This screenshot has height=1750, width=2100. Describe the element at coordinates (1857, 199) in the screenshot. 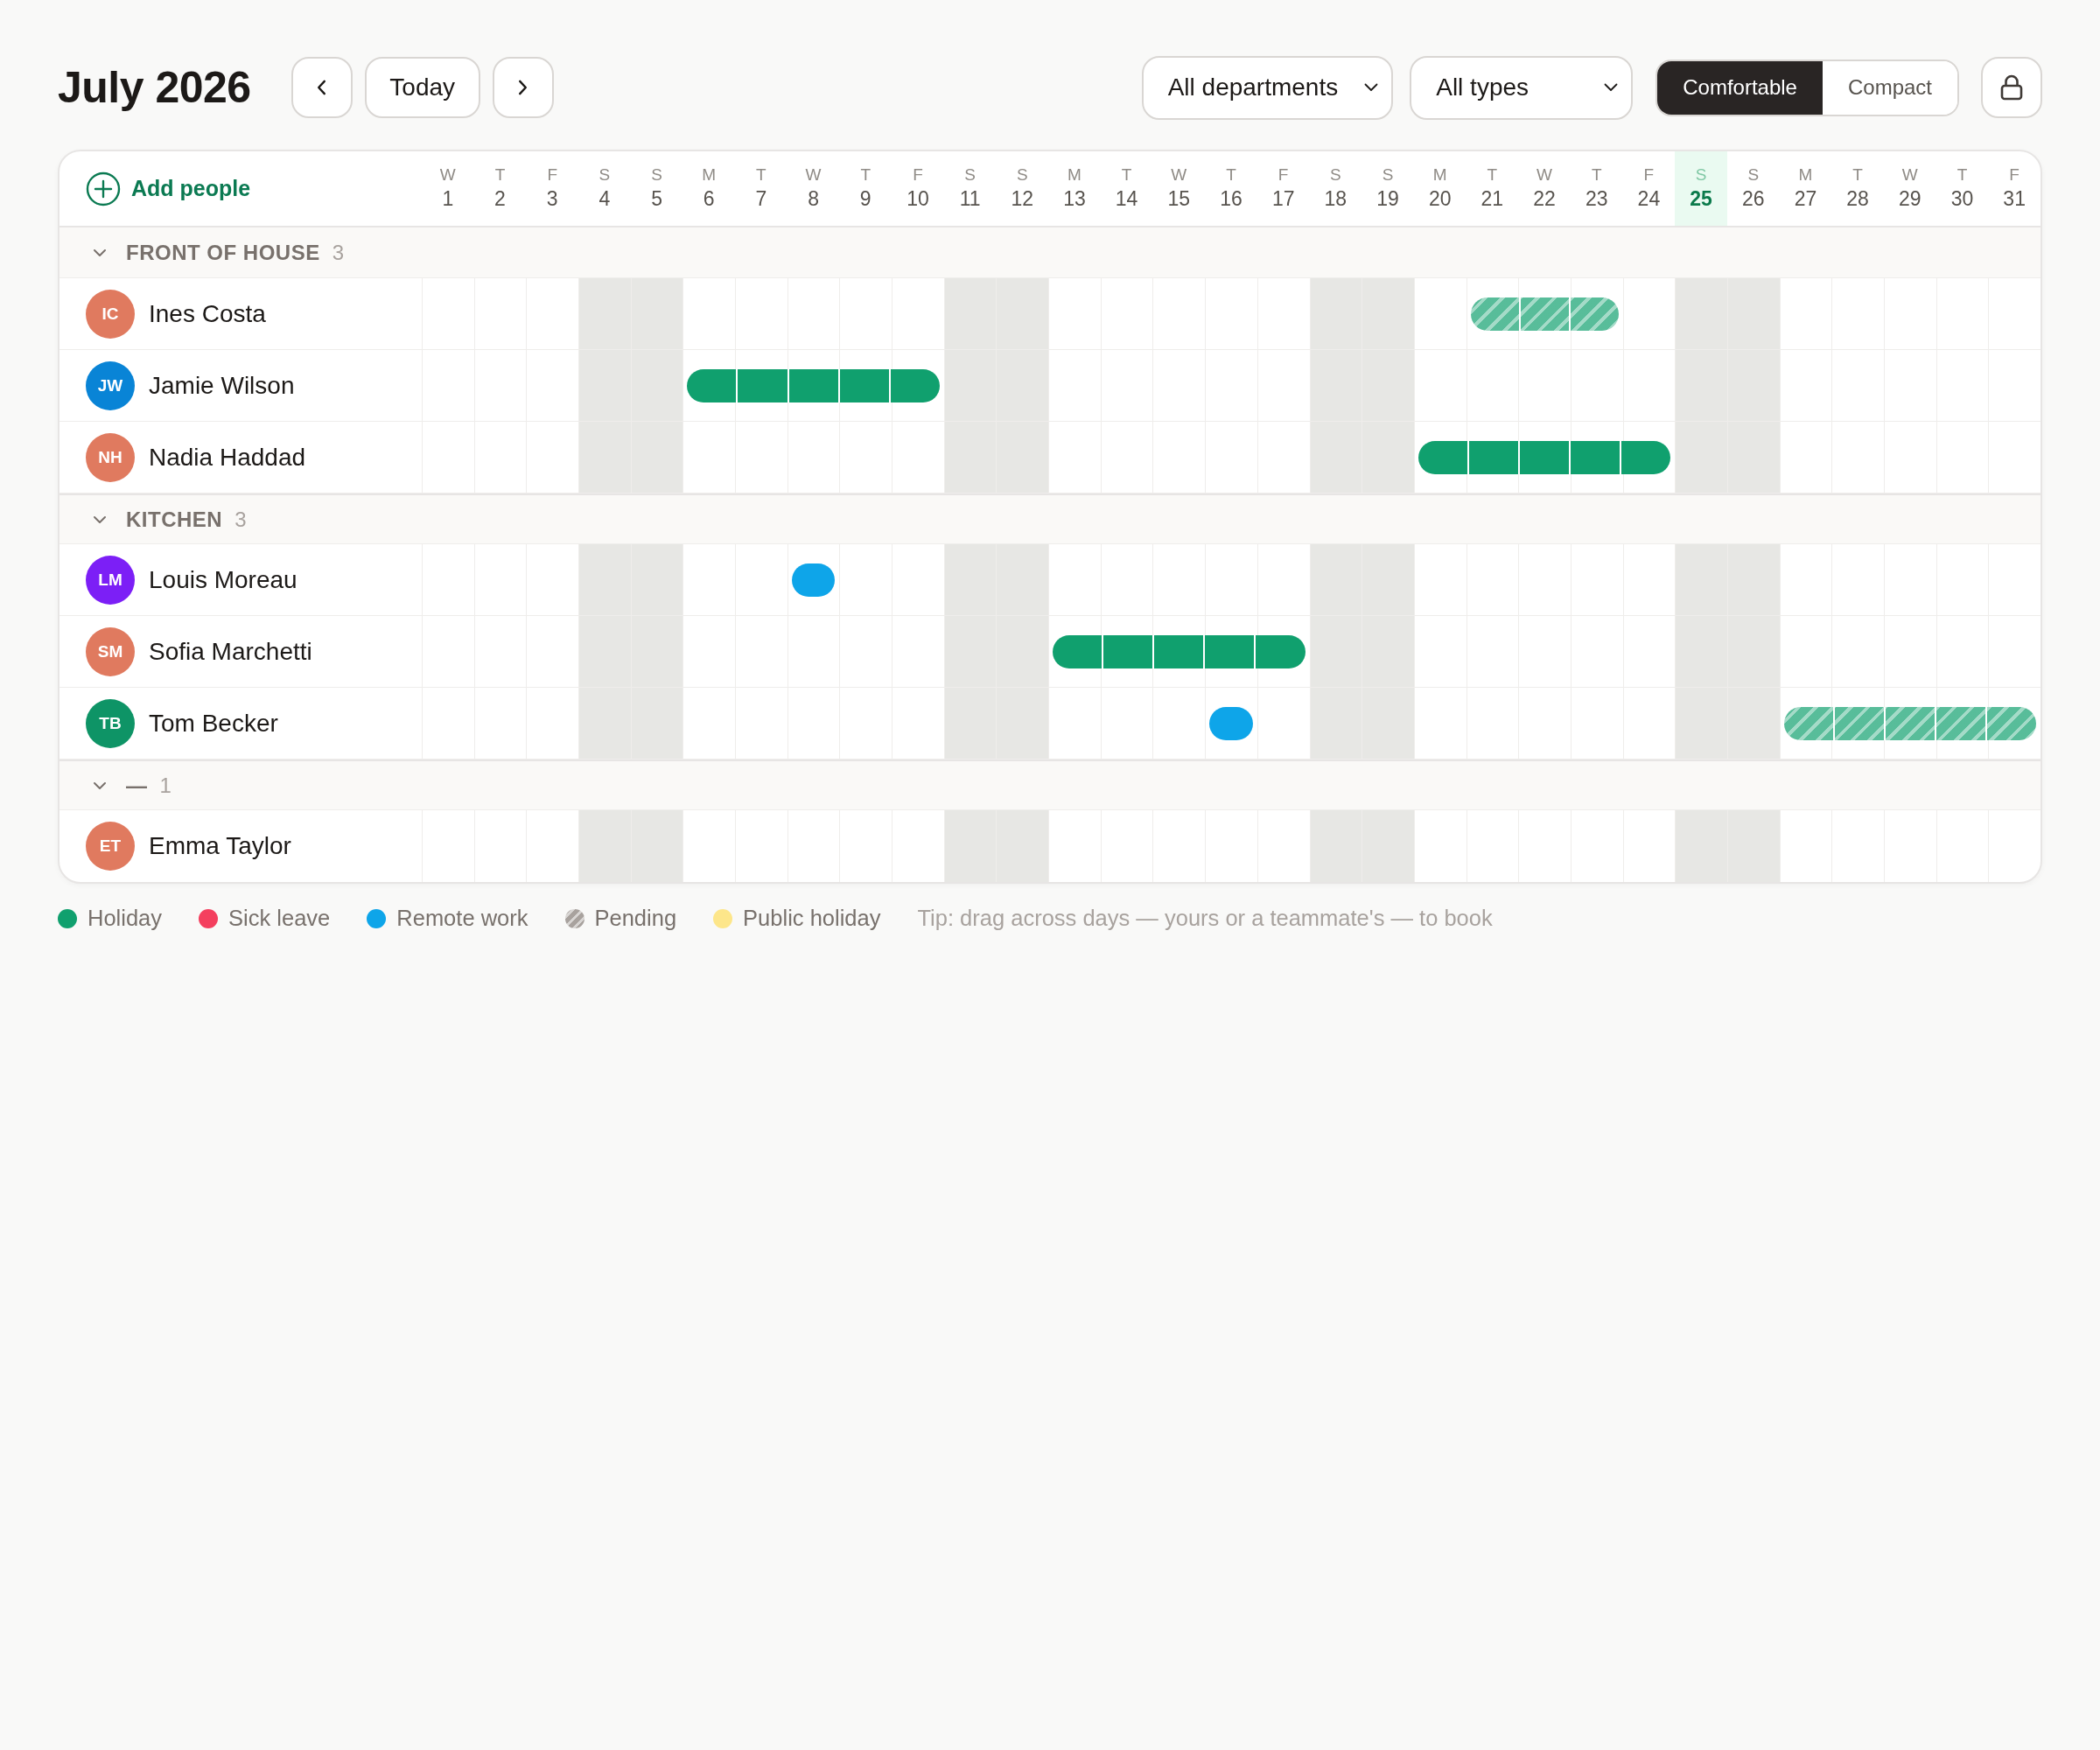

I see `day-number: 28` at that location.